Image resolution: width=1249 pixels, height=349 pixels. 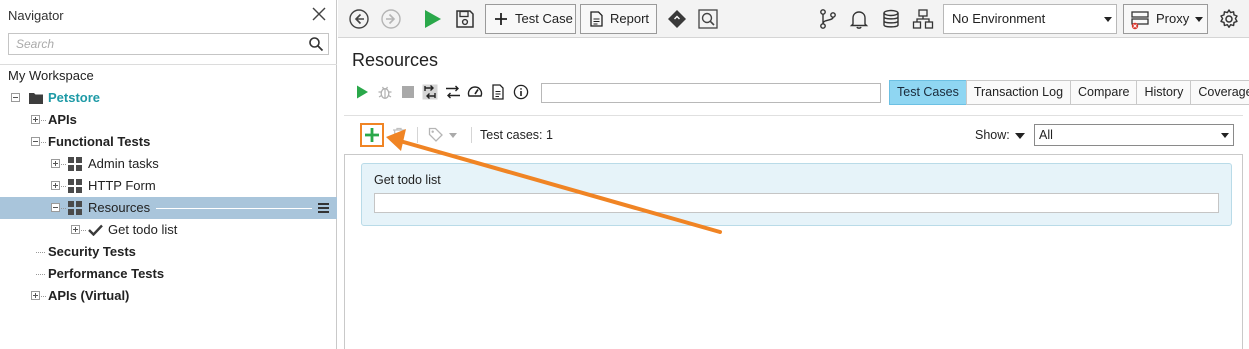 I want to click on show-label: Show:, so click(x=992, y=135).